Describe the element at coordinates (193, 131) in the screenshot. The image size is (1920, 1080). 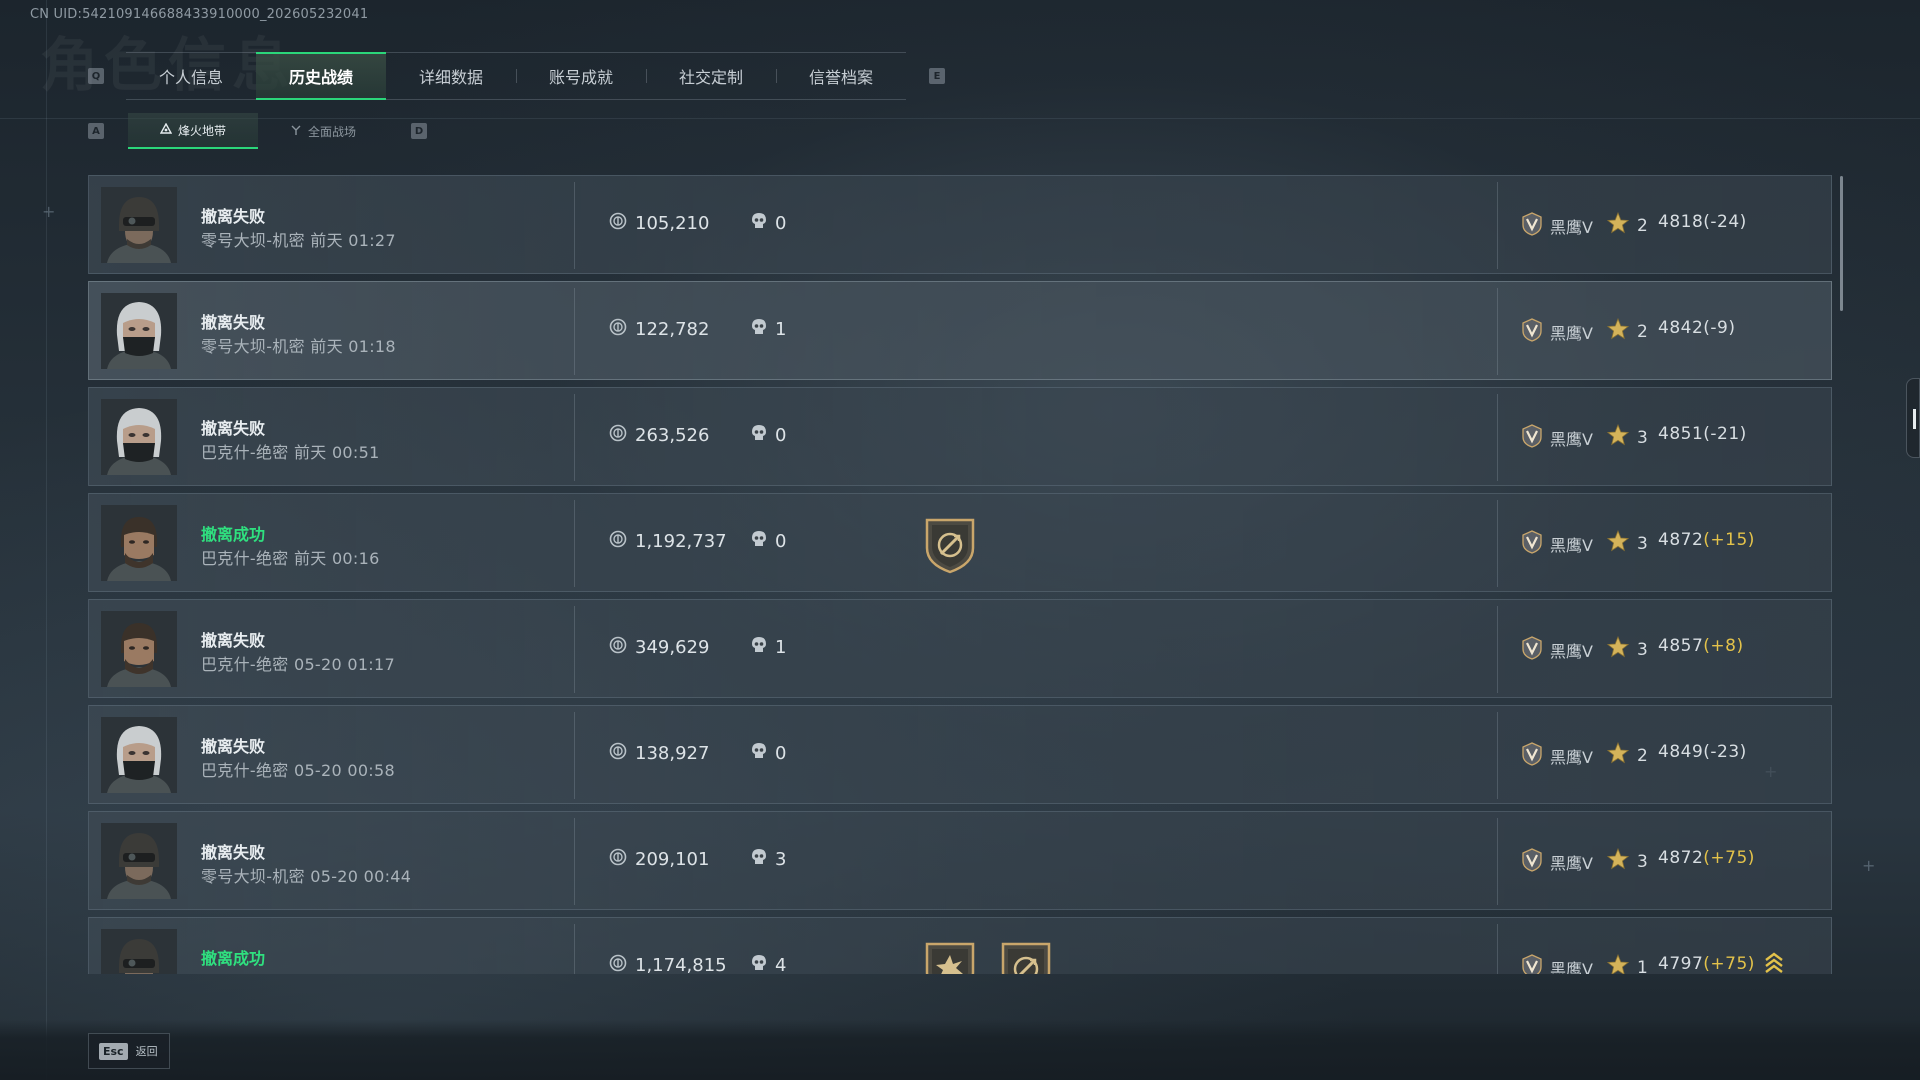
I see `subtab-0: 烽火地带` at that location.